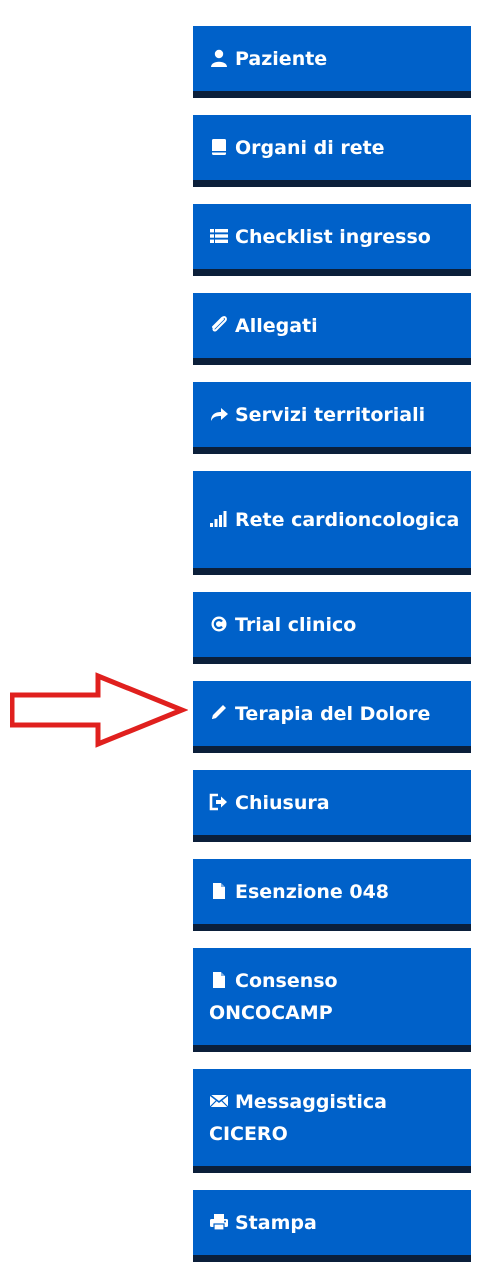  What do you see at coordinates (281, 58) in the screenshot?
I see `paziente-label: Paziente` at bounding box center [281, 58].